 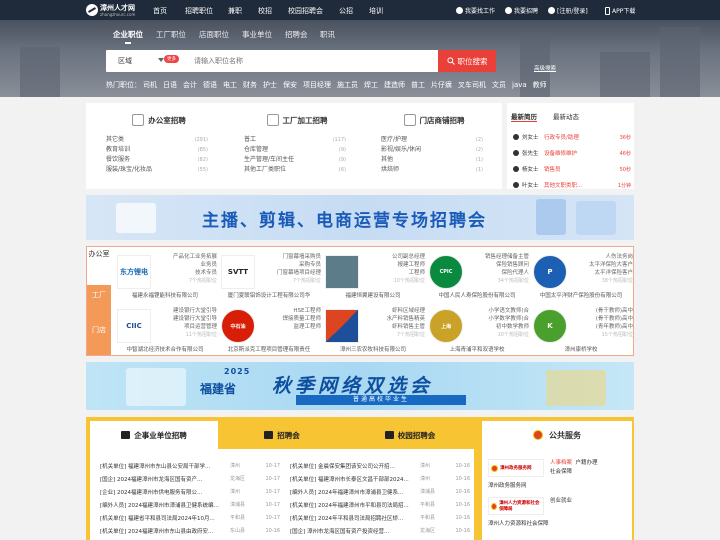 What do you see at coordinates (190, 465) in the screenshot?
I see `news-row: [机关单位] 福建漳州市东山县公安局干部学... 漳州 10-17` at bounding box center [190, 465].